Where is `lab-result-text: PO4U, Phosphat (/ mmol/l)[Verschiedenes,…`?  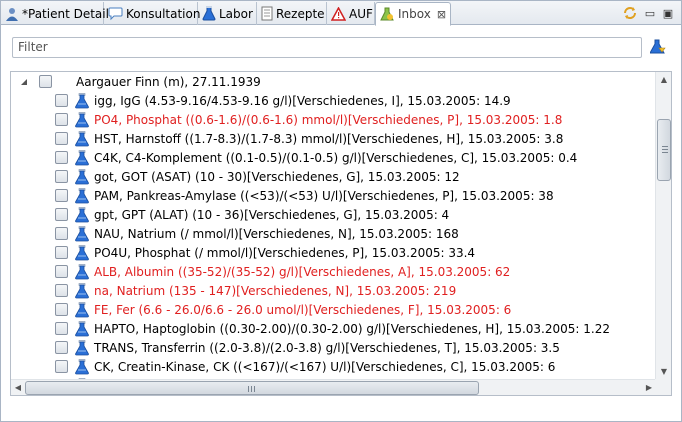
lab-result-text: PO4U, Phosphat (/ mmol/l)[Verschiedenes,… is located at coordinates (285, 252).